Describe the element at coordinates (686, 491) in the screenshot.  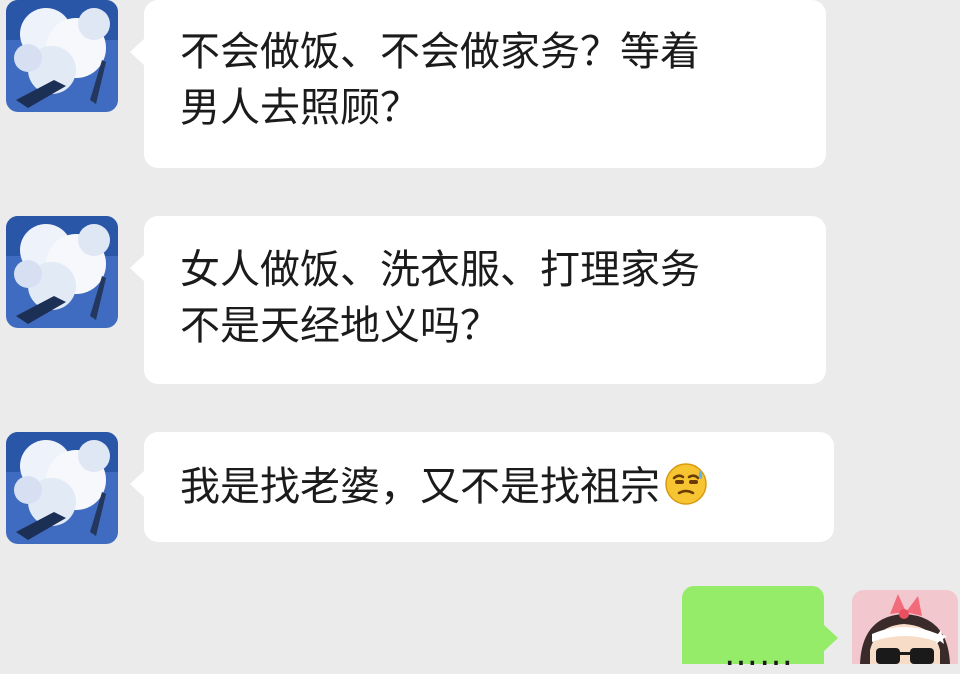
I see `sweat-smile-emoji-icon` at that location.